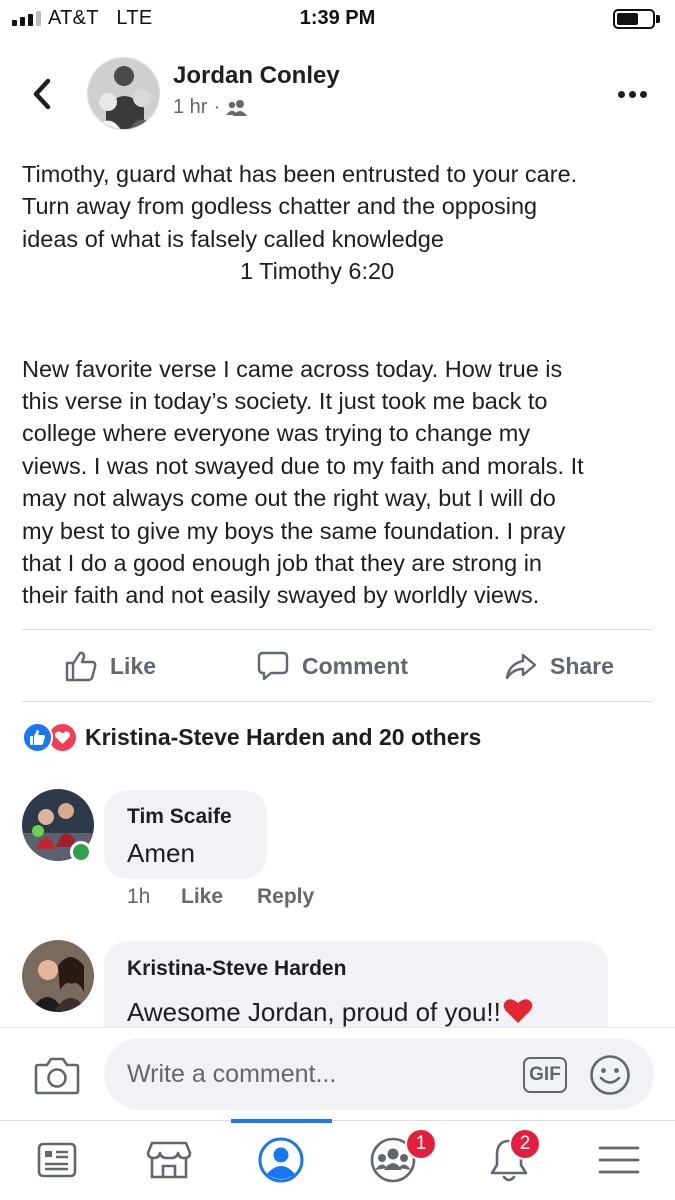  Describe the element at coordinates (314, 1012) in the screenshot. I see `comment-text-body: Awesome Jordan, proud of you!!` at that location.